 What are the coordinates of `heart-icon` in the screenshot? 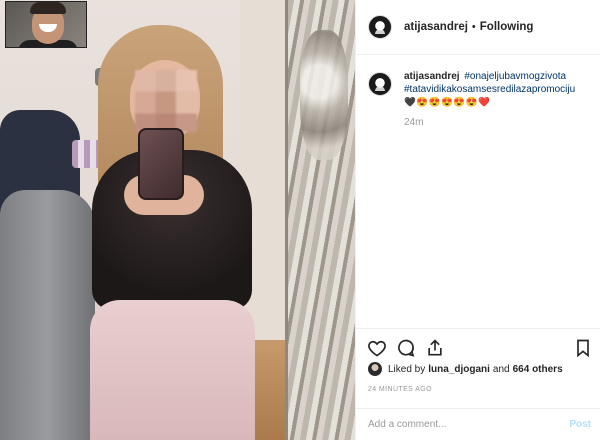 It's located at (377, 348).